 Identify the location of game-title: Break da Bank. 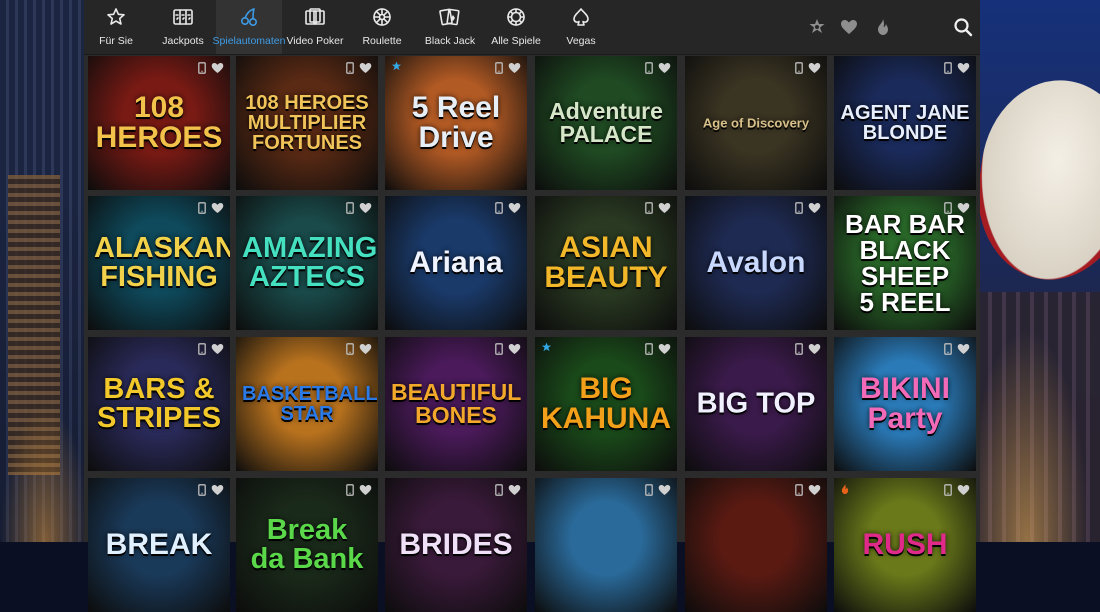
(307, 544).